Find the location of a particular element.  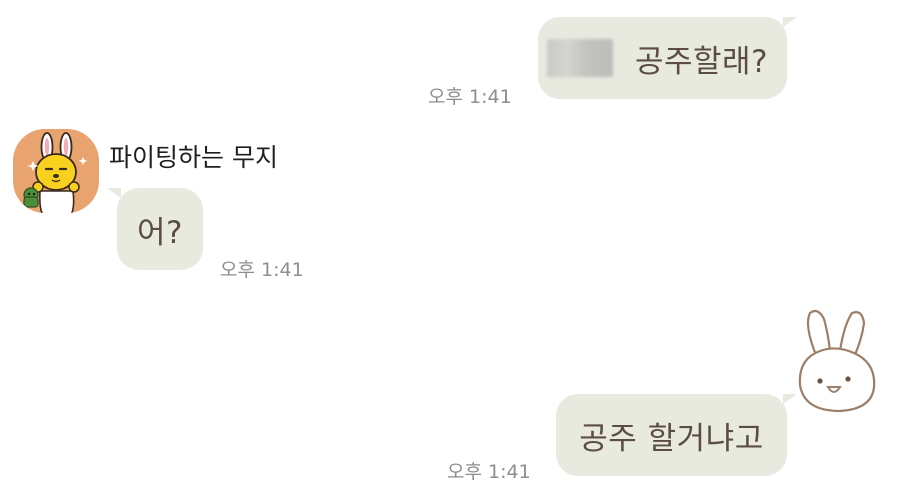

blurred-name-redaction is located at coordinates (580, 58).